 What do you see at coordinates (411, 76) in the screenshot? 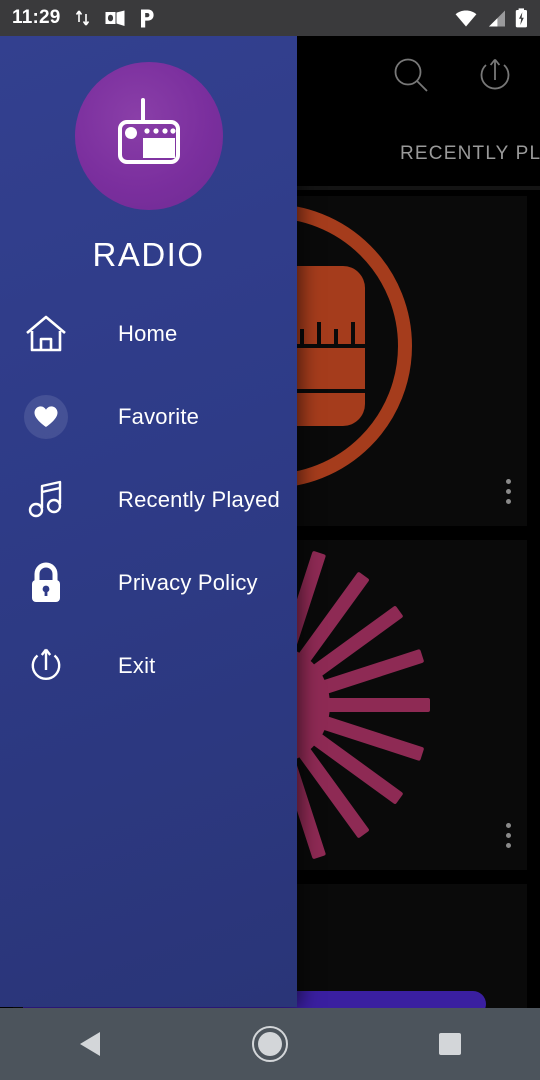
I see `search-icon` at bounding box center [411, 76].